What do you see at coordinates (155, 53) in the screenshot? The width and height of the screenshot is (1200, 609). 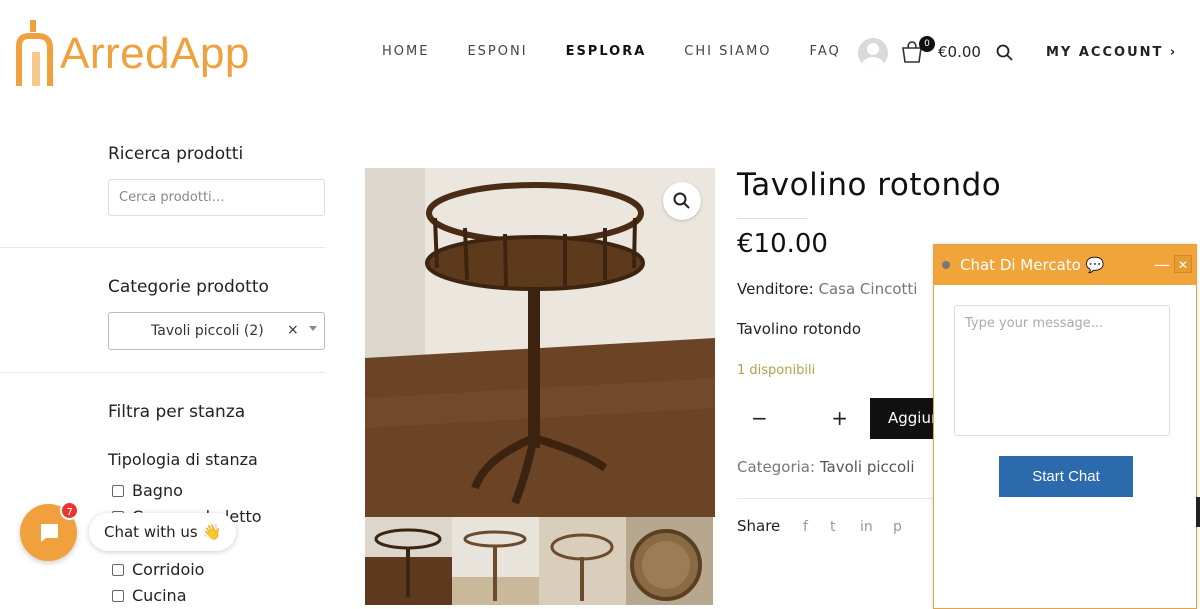 I see `brand-name: ArredApp` at bounding box center [155, 53].